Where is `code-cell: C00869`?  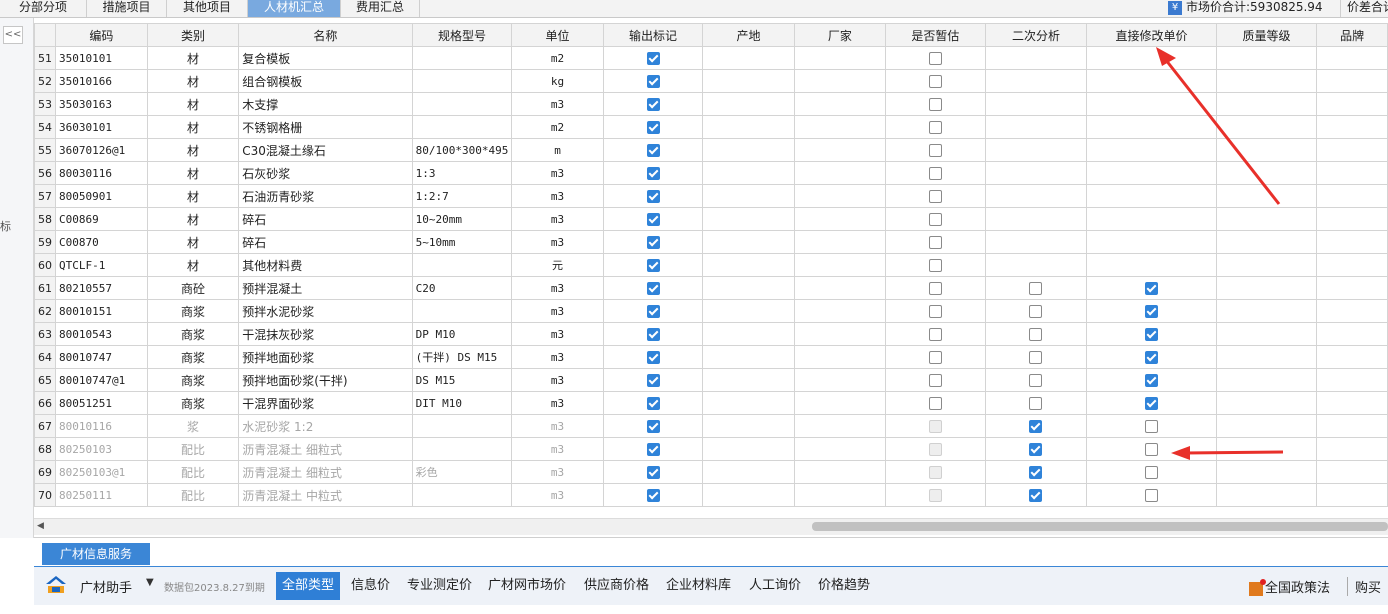
code-cell: C00869 is located at coordinates (101, 219).